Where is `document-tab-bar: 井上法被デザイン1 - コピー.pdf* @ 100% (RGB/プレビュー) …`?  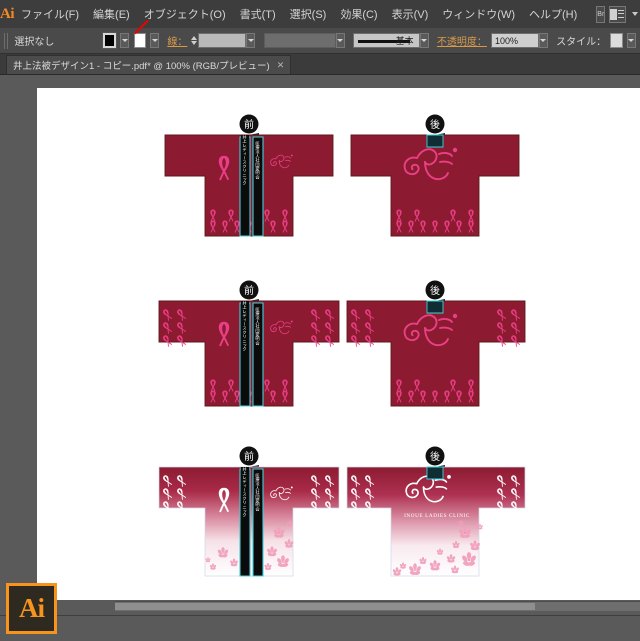 document-tab-bar: 井上法被デザイン1 - コピー.pdf* @ 100% (RGB/プレビュー) … is located at coordinates (320, 64).